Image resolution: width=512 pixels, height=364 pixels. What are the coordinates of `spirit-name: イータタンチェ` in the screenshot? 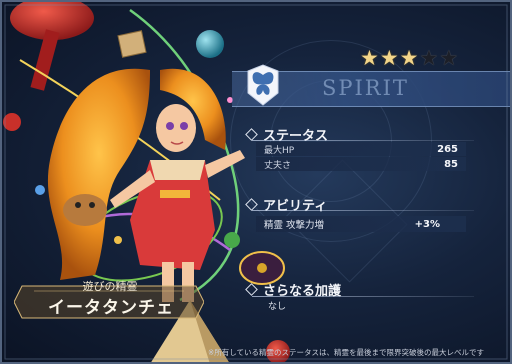 It's located at (111, 308).